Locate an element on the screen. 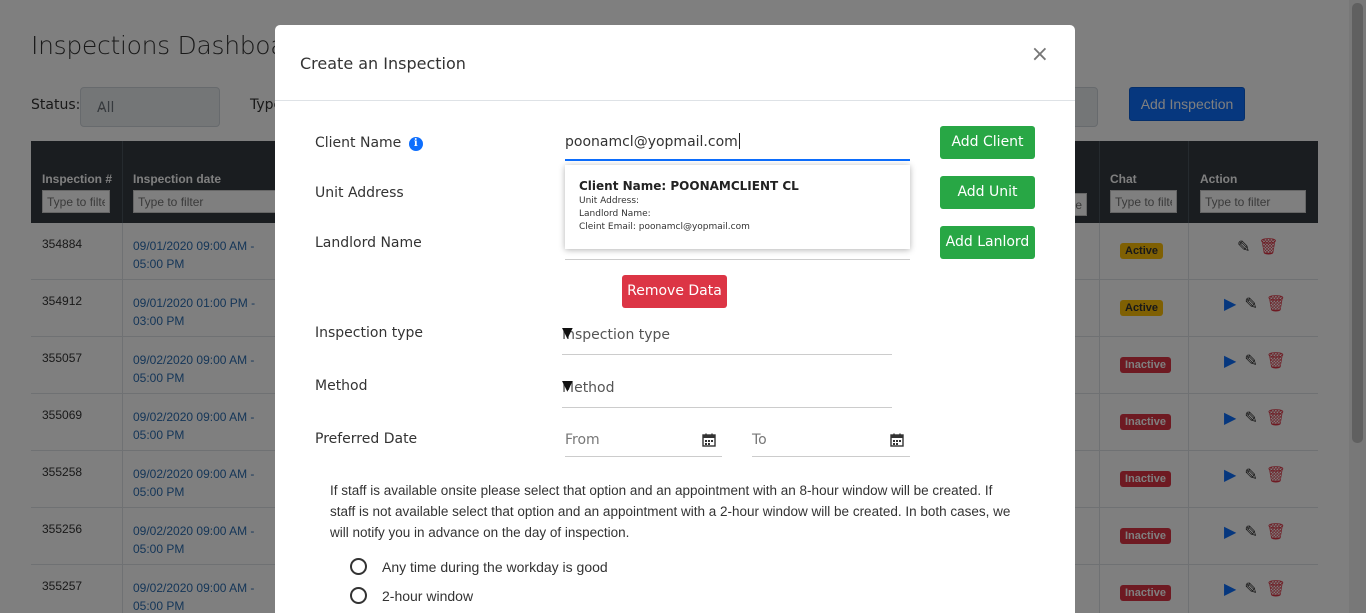  client-name-label-text: Client Name is located at coordinates (358, 143).